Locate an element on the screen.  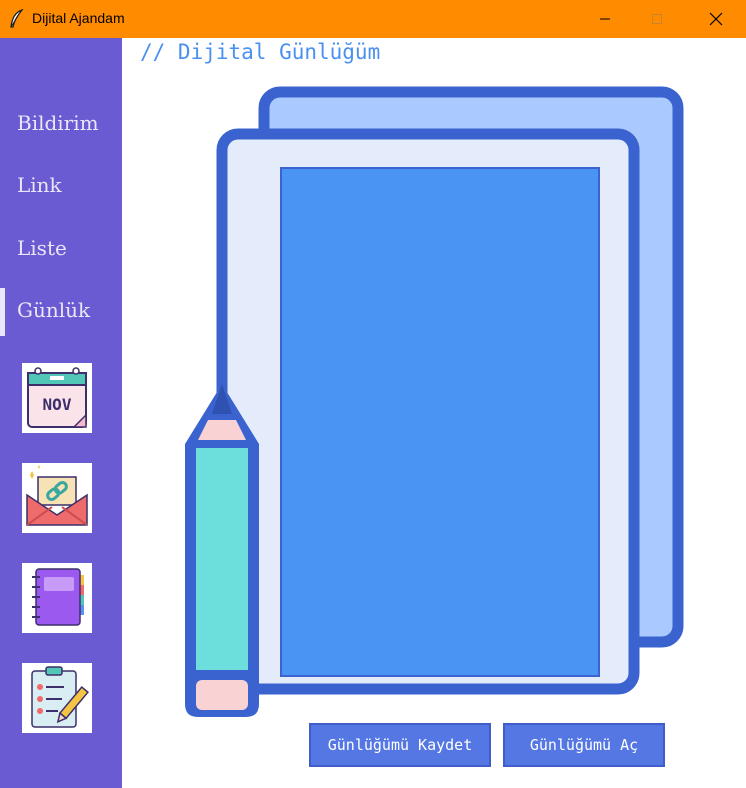
mail-link-tile is located at coordinates (57, 498).